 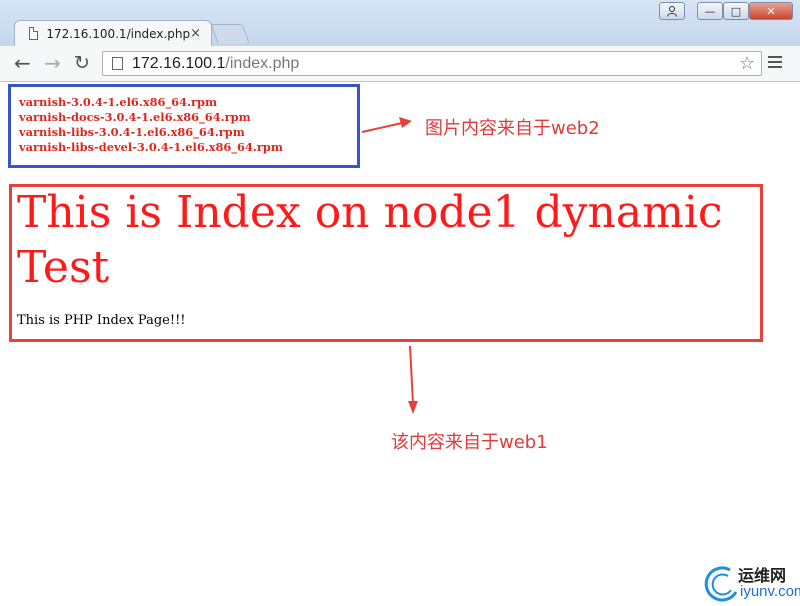 I want to click on arrow-to-content, so click(x=413, y=379).